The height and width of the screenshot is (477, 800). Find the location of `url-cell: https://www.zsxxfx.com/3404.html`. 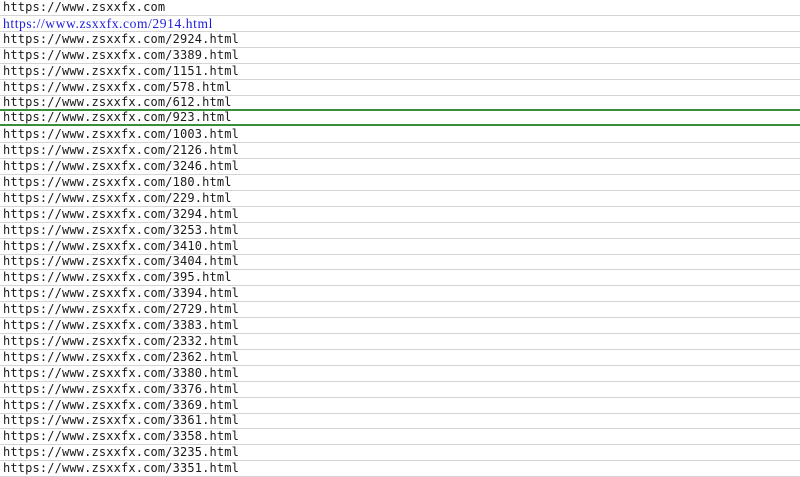

url-cell: https://www.zsxxfx.com/3404.html is located at coordinates (121, 261).